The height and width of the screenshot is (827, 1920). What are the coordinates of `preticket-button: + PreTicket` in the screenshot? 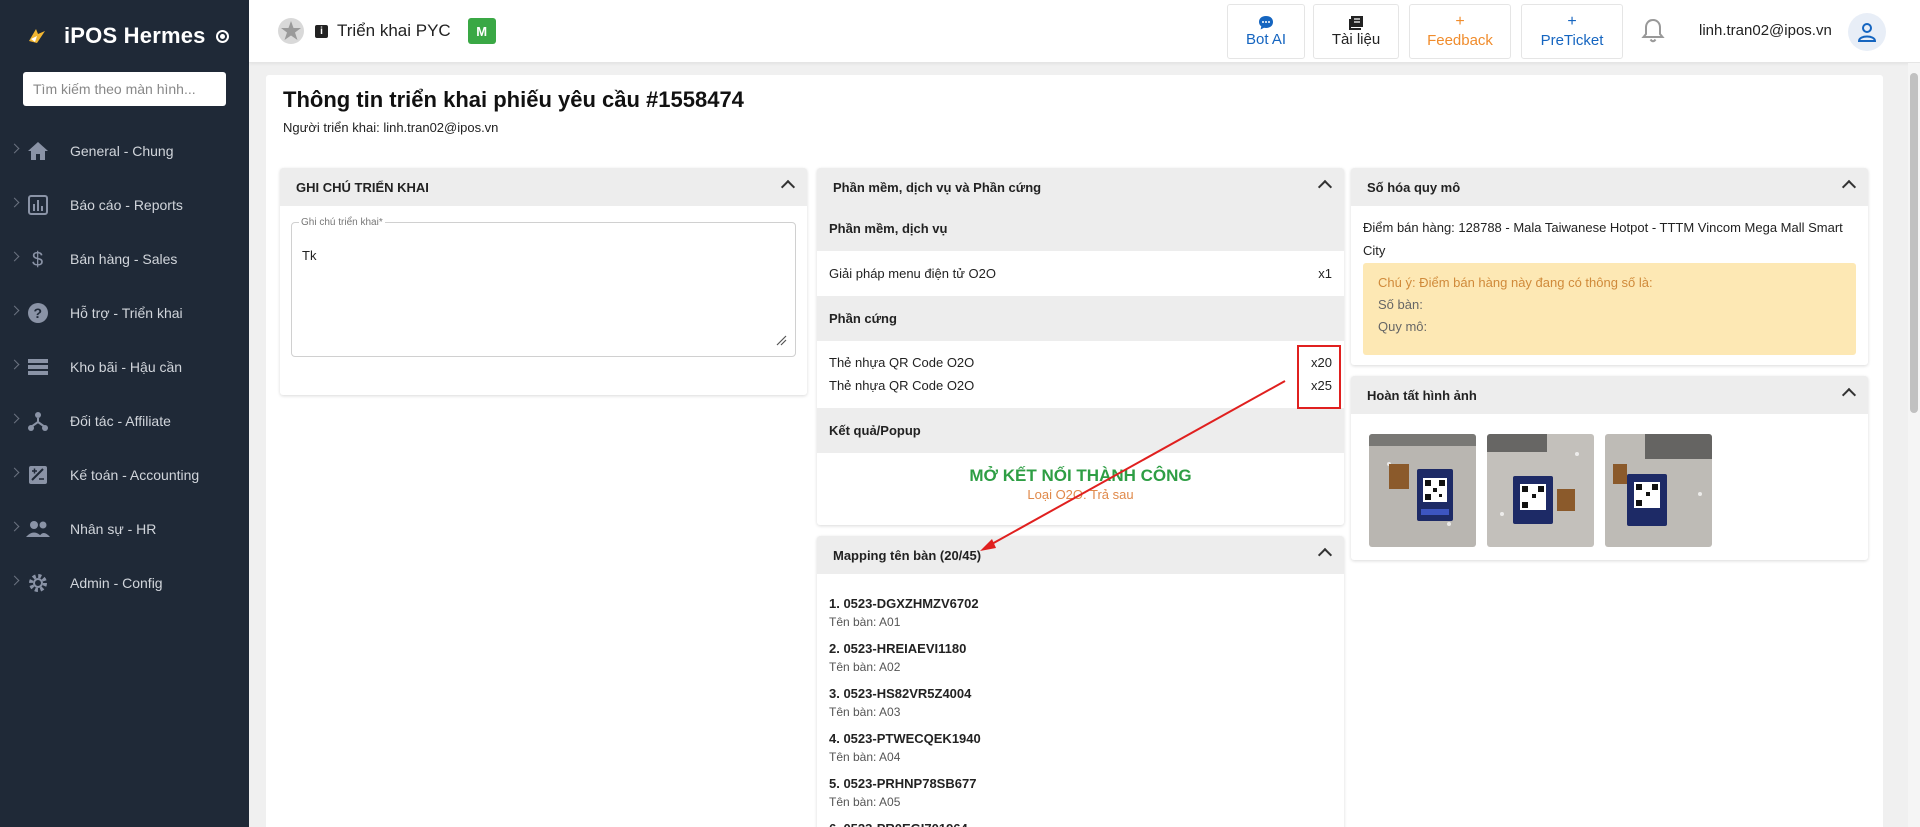 It's located at (1572, 31).